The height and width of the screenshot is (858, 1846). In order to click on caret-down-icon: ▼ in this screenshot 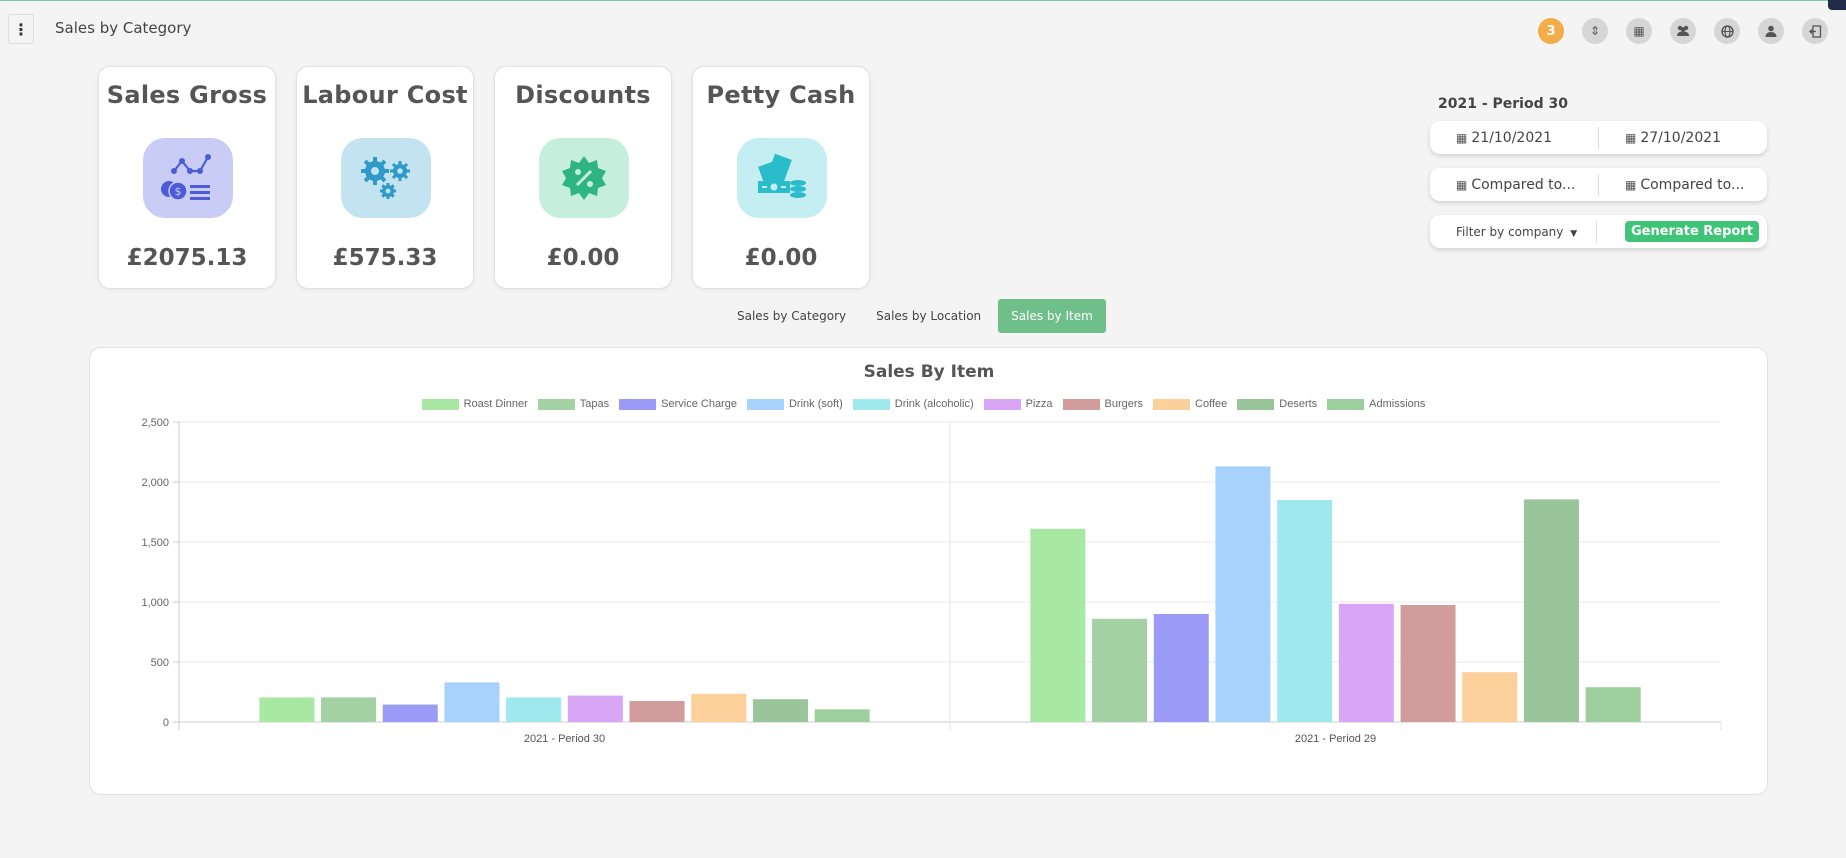, I will do `click(1574, 233)`.